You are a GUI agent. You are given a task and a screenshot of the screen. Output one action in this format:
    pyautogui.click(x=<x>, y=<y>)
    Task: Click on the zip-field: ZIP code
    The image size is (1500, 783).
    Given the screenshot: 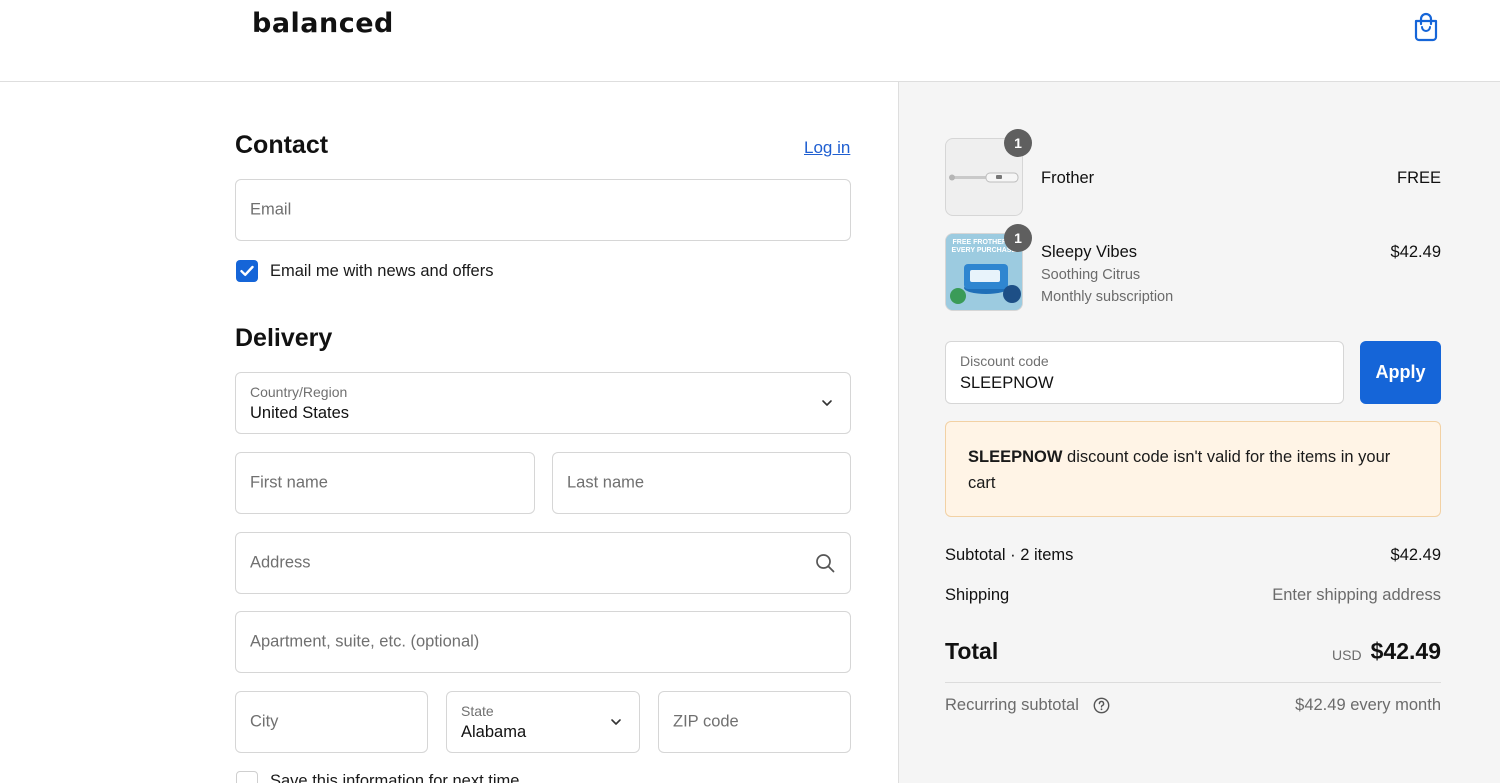 What is the action you would take?
    pyautogui.click(x=754, y=722)
    